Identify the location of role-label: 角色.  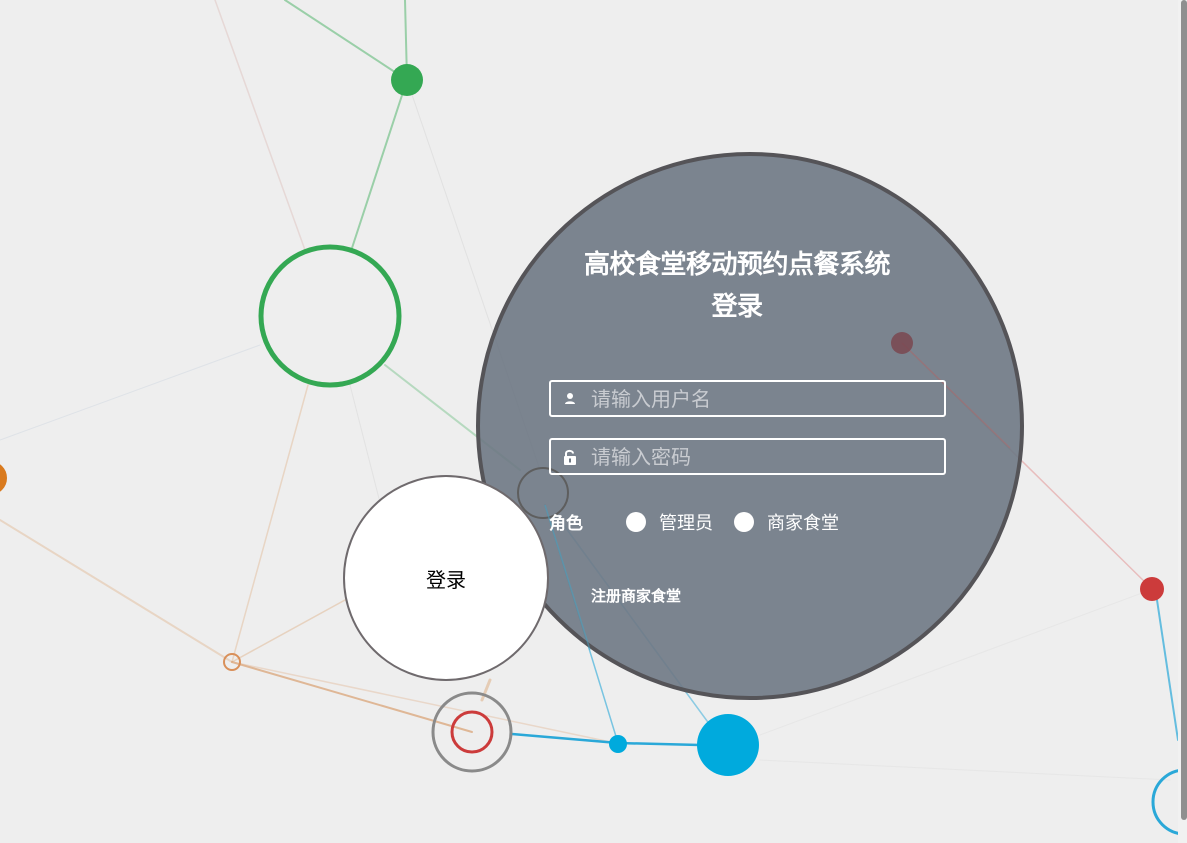
(566, 524).